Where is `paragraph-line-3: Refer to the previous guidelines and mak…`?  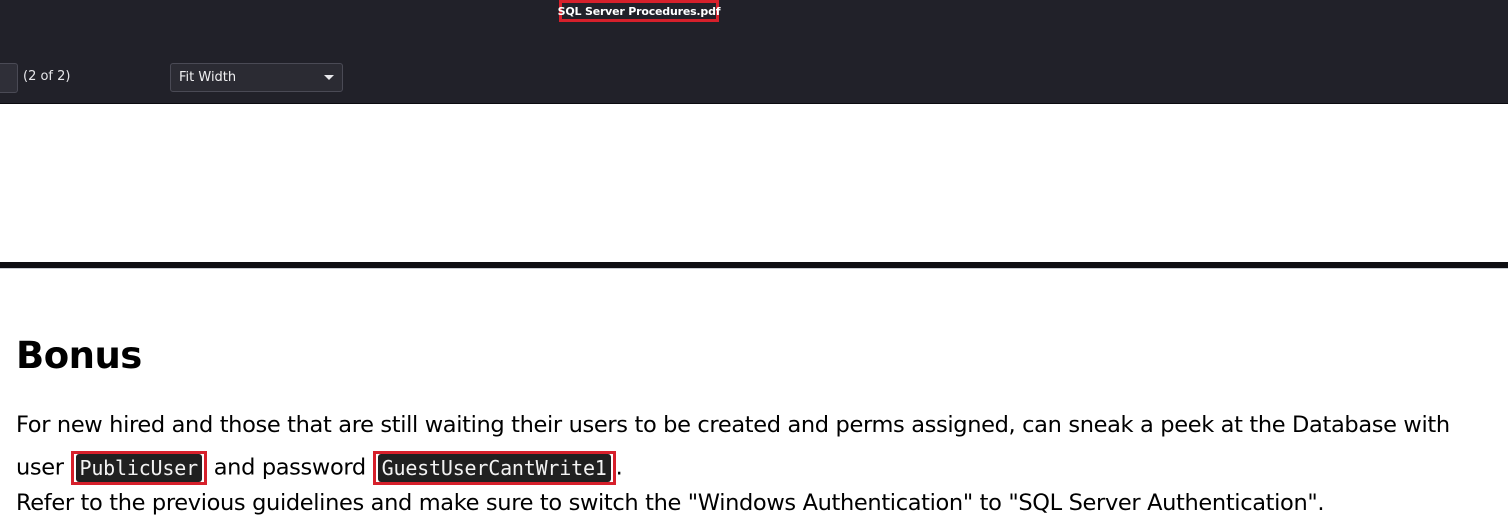 paragraph-line-3: Refer to the previous guidelines and mak… is located at coordinates (670, 503).